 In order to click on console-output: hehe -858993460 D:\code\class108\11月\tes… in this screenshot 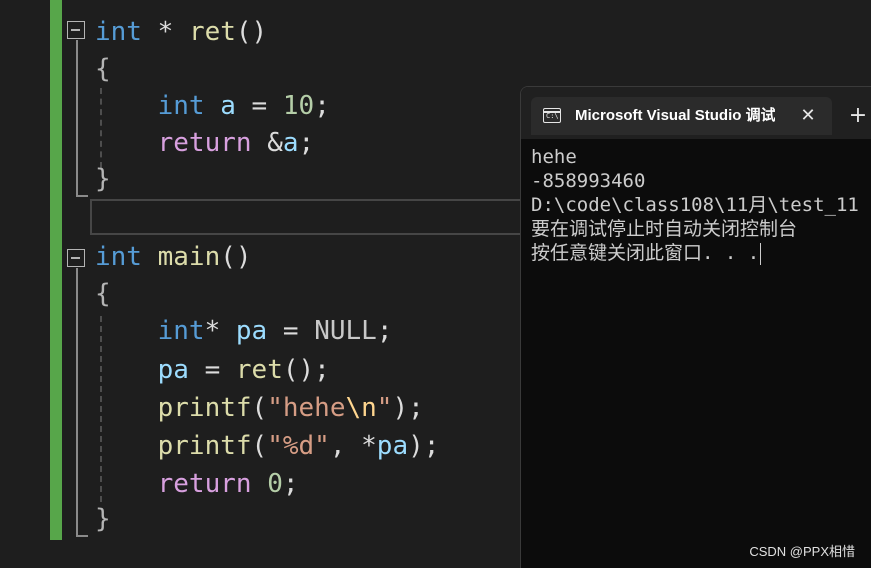, I will do `click(701, 205)`.